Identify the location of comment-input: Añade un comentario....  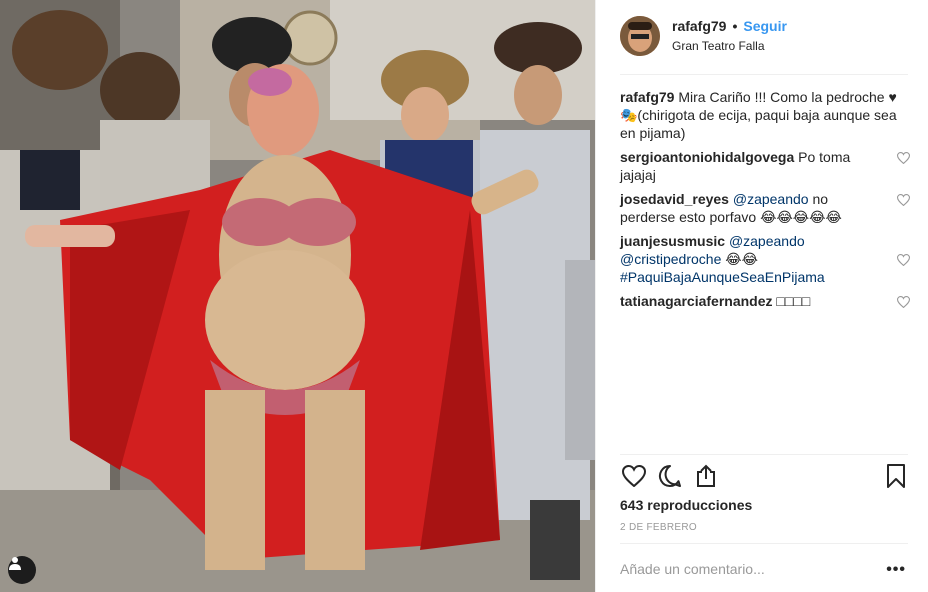
(692, 569).